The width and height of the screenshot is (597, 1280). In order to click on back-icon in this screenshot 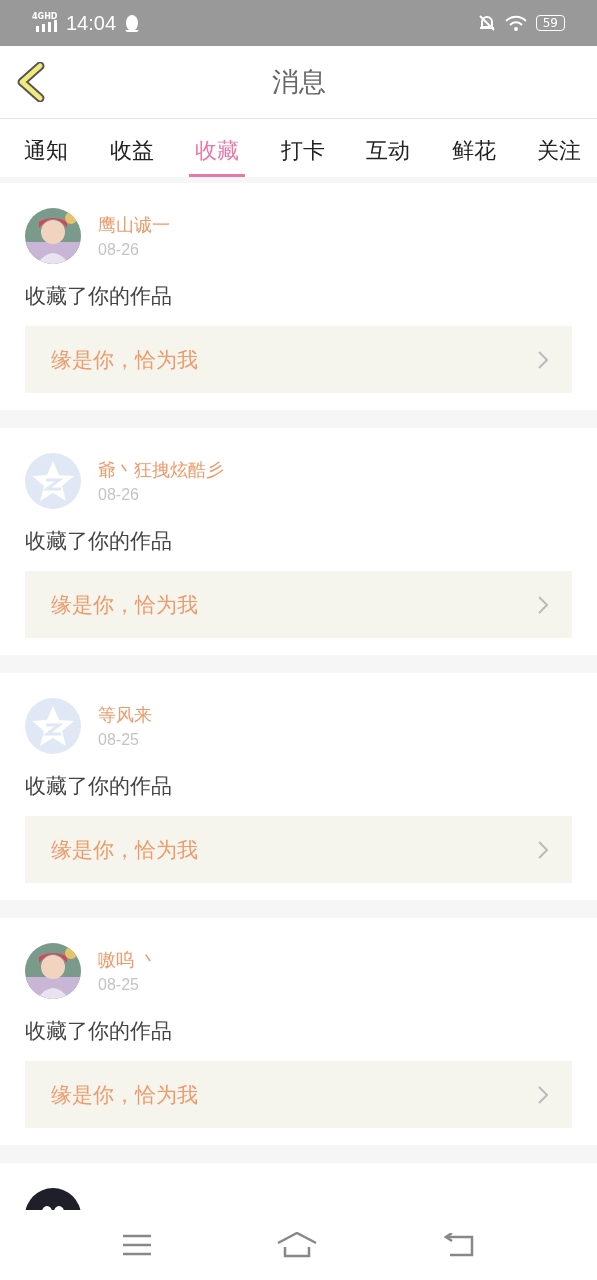, I will do `click(458, 1245)`.